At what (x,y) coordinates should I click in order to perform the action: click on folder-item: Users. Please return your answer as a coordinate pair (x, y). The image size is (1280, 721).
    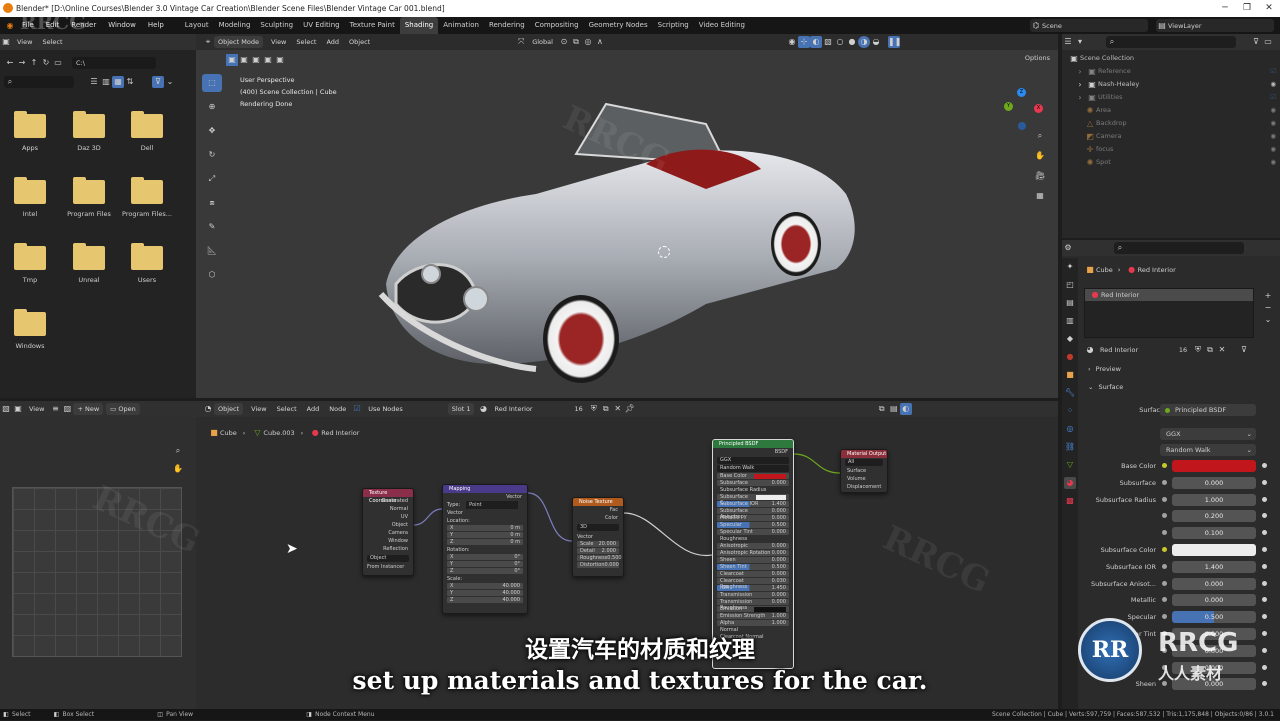
    Looking at the image, I should click on (147, 263).